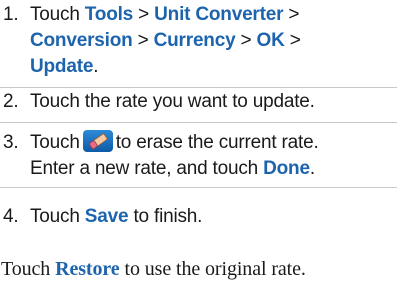  What do you see at coordinates (217, 142) in the screenshot?
I see `step-3-sentence: to erase the current rate.` at bounding box center [217, 142].